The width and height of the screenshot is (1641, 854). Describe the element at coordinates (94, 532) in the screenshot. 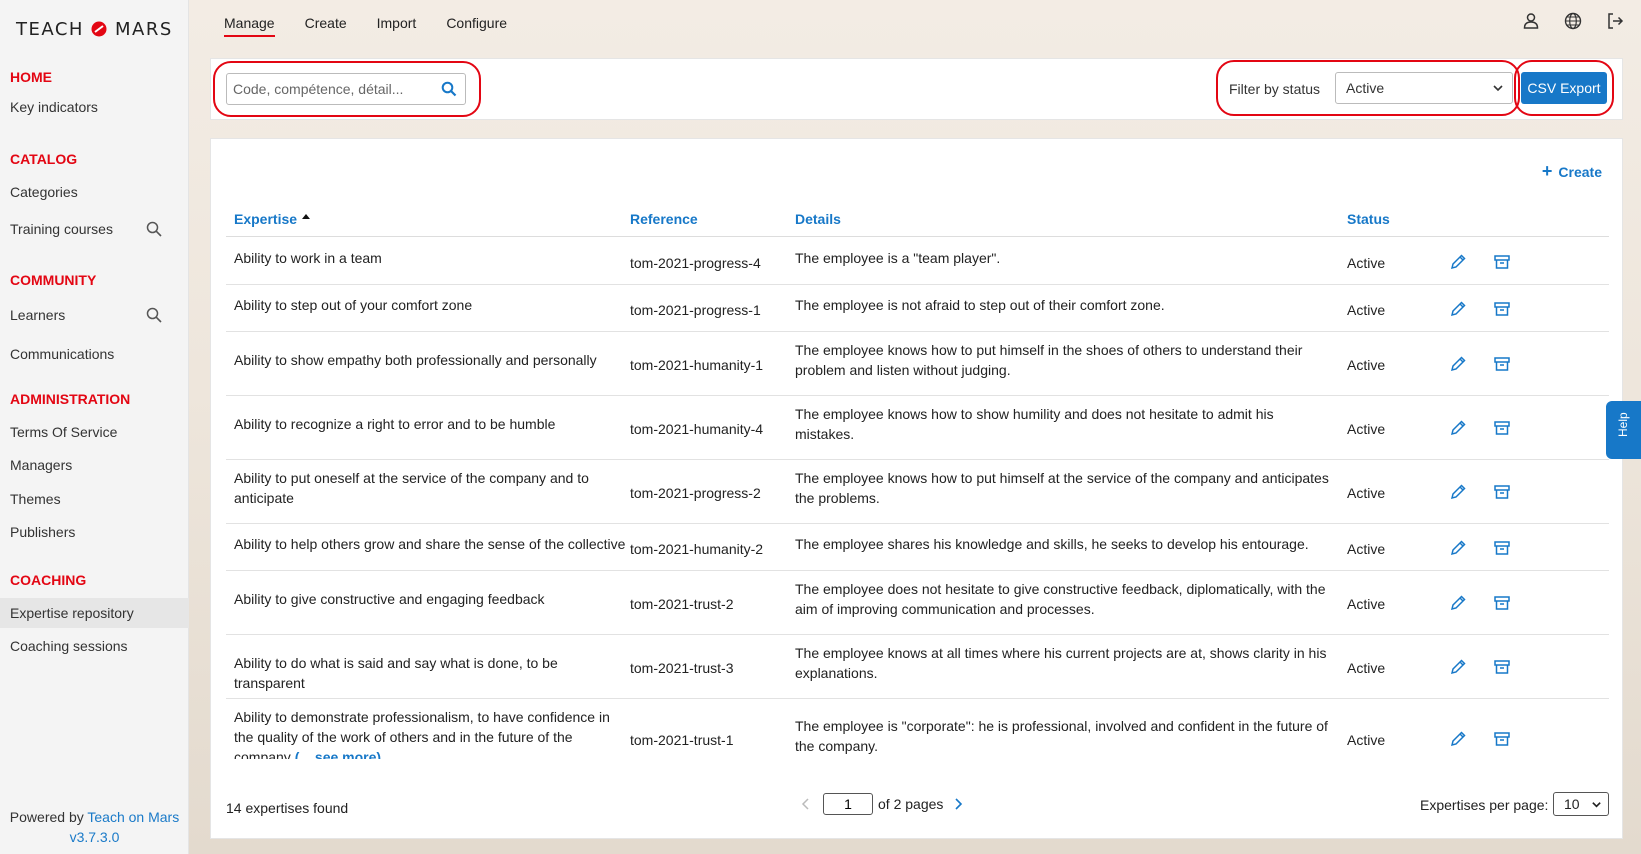

I see `sidebar-item-publishers: Publishers` at that location.